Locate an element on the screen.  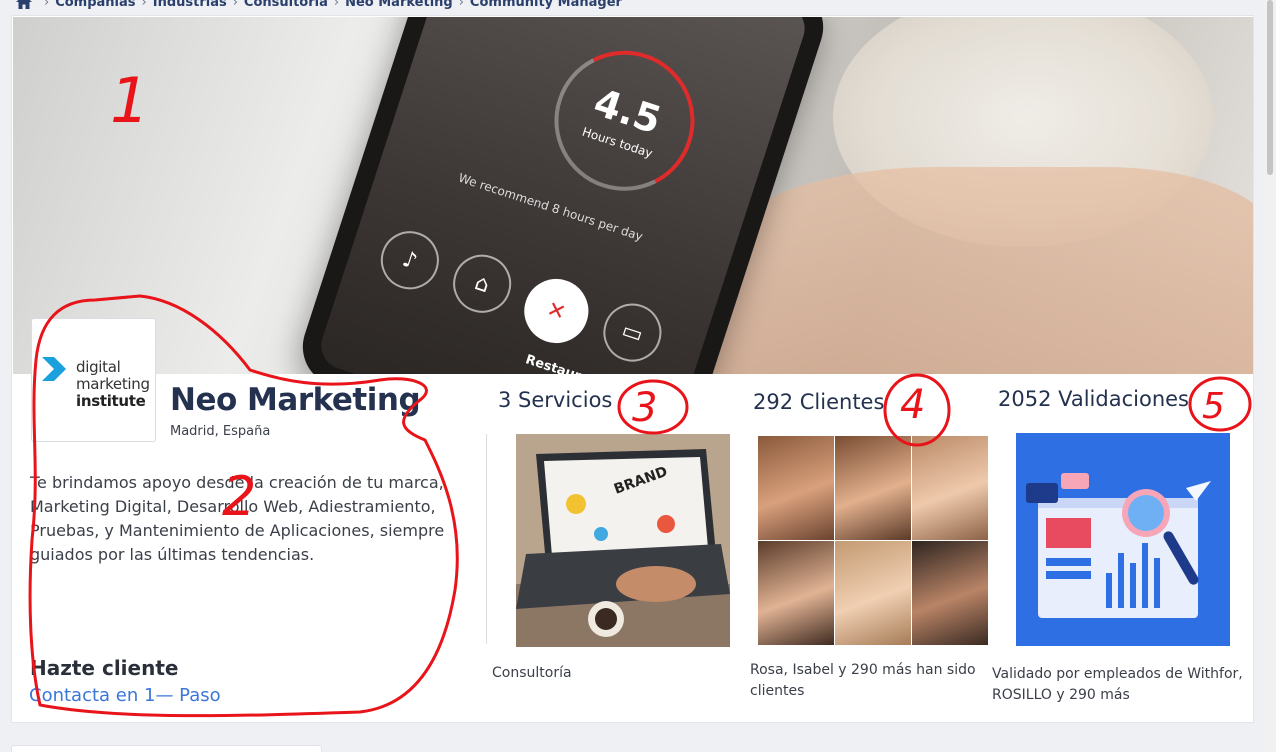
breadcrumb-item-community-manager: › Community Manager is located at coordinates (537, 5).